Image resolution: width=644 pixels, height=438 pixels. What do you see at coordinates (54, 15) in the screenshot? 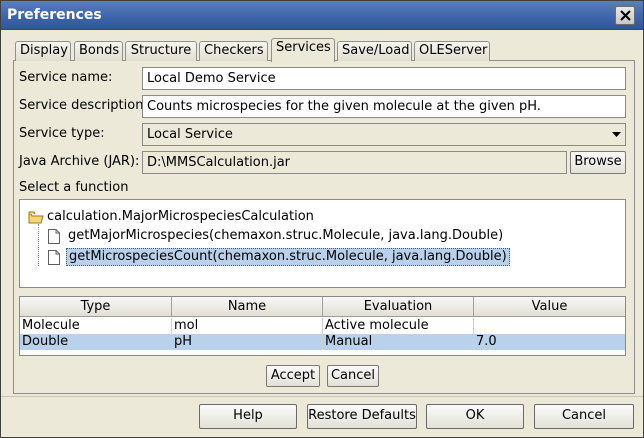
I see `window-title: Preferences` at bounding box center [54, 15].